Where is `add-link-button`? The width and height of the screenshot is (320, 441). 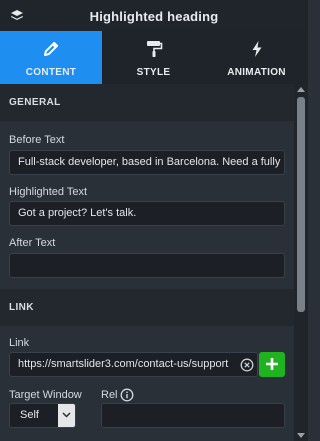
add-link-button is located at coordinates (272, 364).